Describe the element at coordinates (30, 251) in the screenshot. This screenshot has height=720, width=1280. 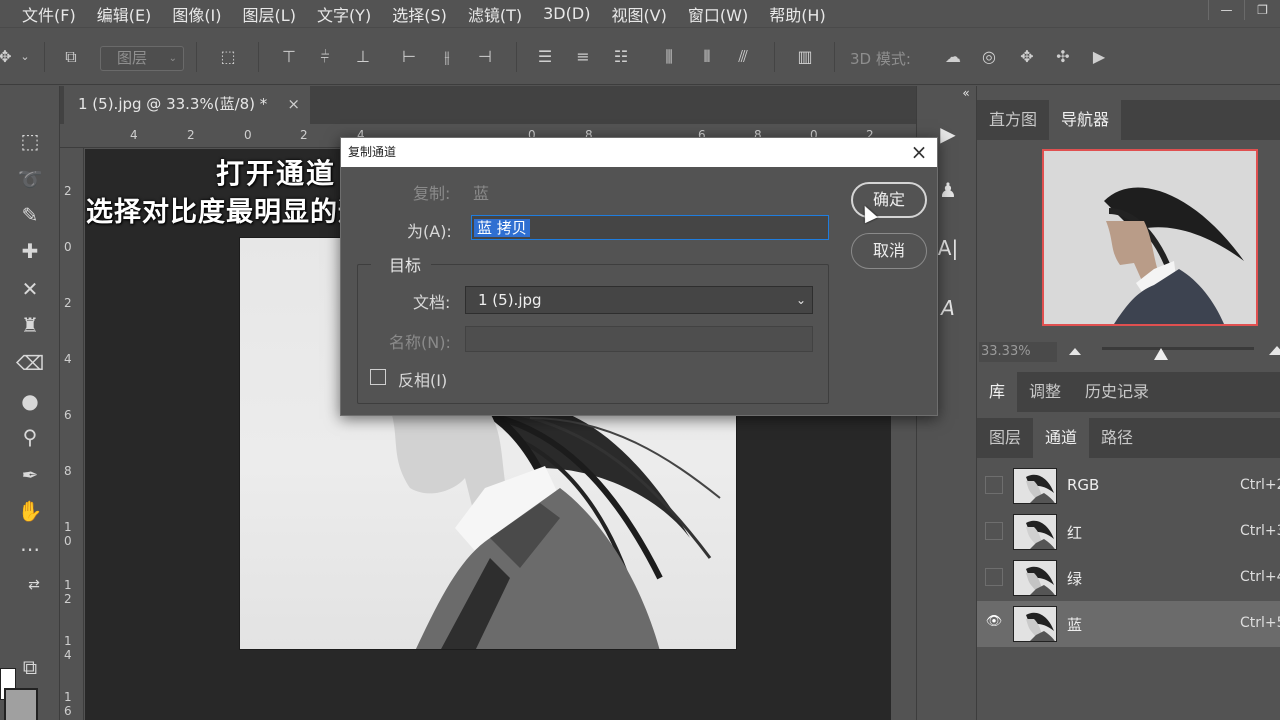
I see `healing-brush-tool-icon: ✚` at that location.